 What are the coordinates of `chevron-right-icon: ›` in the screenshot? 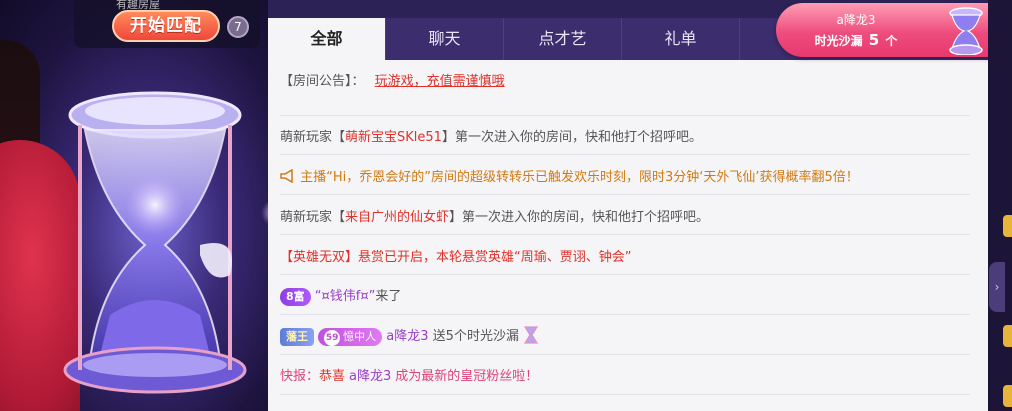 It's located at (997, 287).